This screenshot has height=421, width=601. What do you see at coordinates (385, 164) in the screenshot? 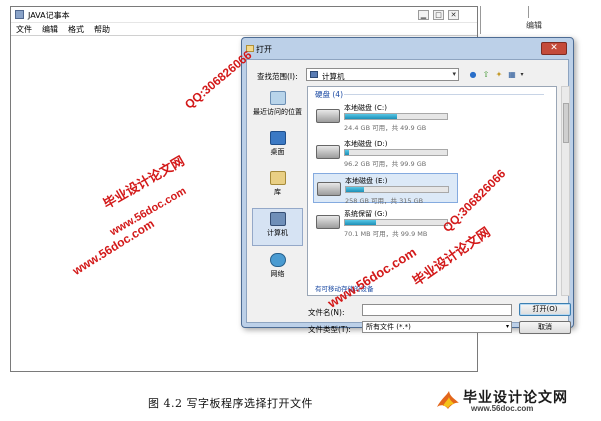
I see `drive-info: 96.2 GB 可用，共 99.9 GB` at bounding box center [385, 164].